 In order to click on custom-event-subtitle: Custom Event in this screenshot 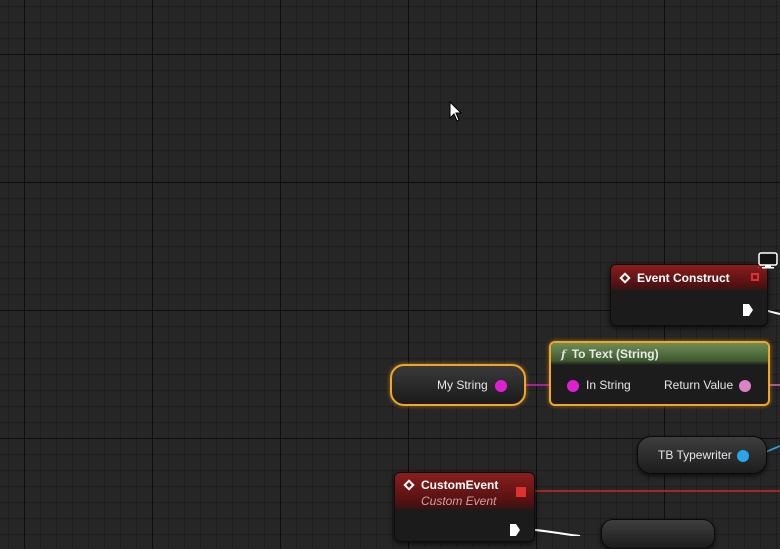, I will do `click(459, 501)`.